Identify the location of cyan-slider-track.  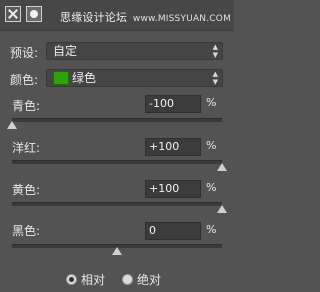
(117, 120).